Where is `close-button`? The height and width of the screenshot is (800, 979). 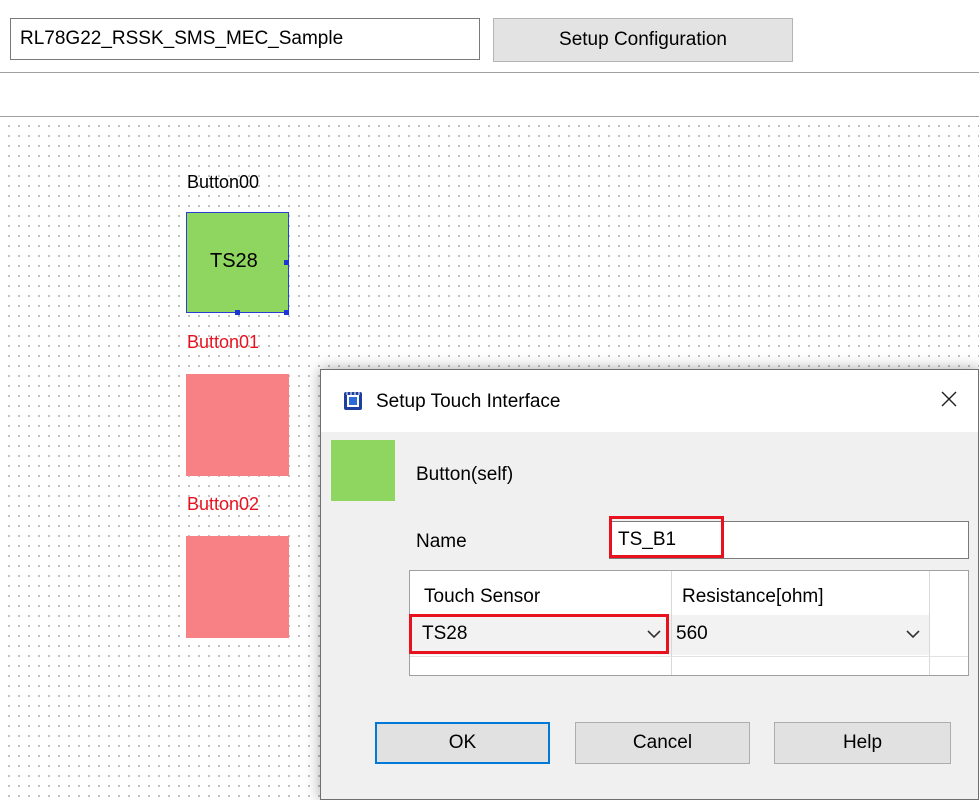
close-button is located at coordinates (949, 399).